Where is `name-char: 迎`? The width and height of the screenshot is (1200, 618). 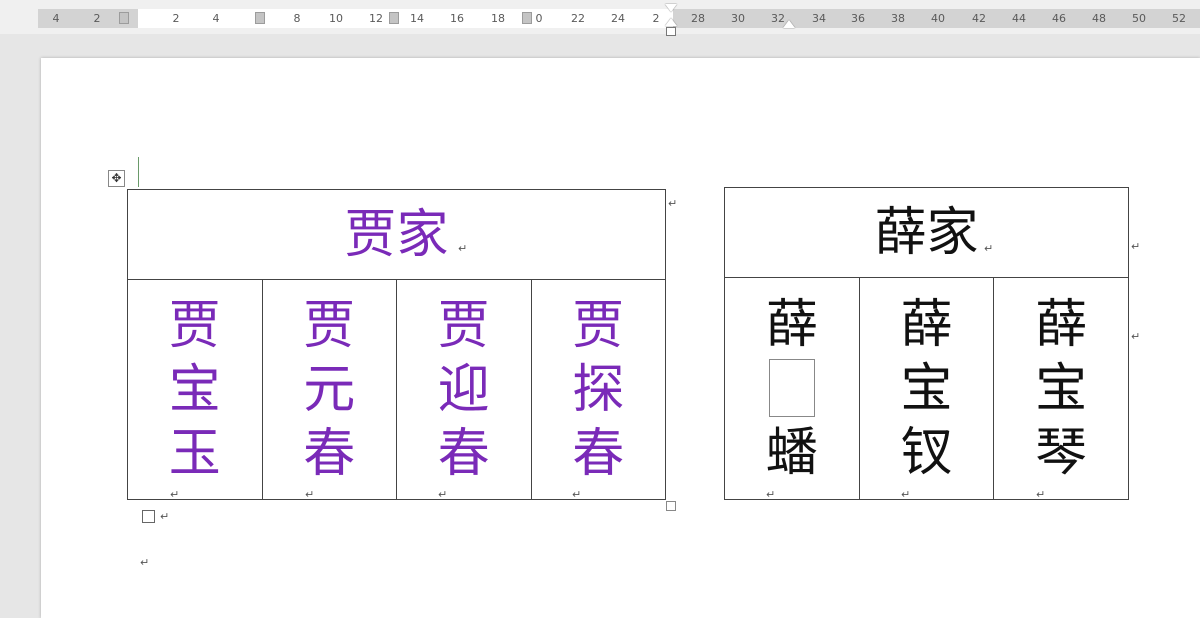 name-char: 迎 is located at coordinates (463, 389).